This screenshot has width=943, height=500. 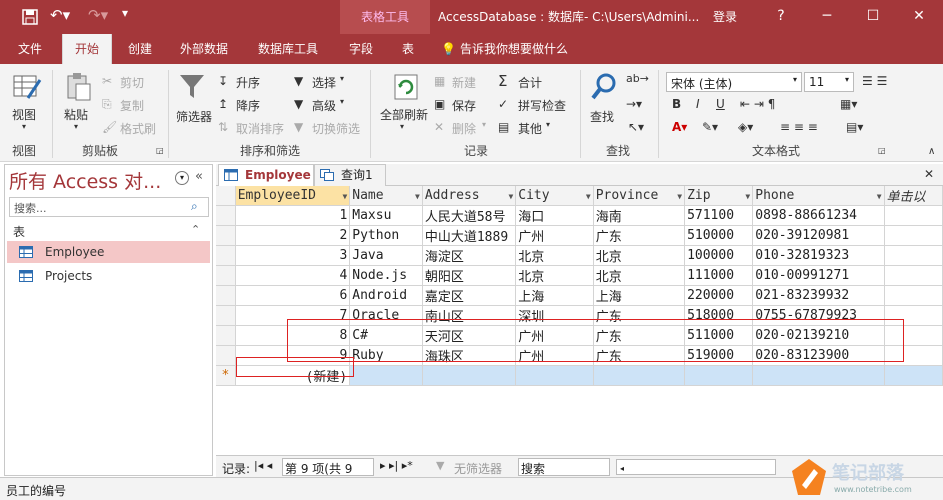 I want to click on table-row: 2 Python 中山大道1889 广州 广东 510000 020-39120981, so click(x=579, y=235).